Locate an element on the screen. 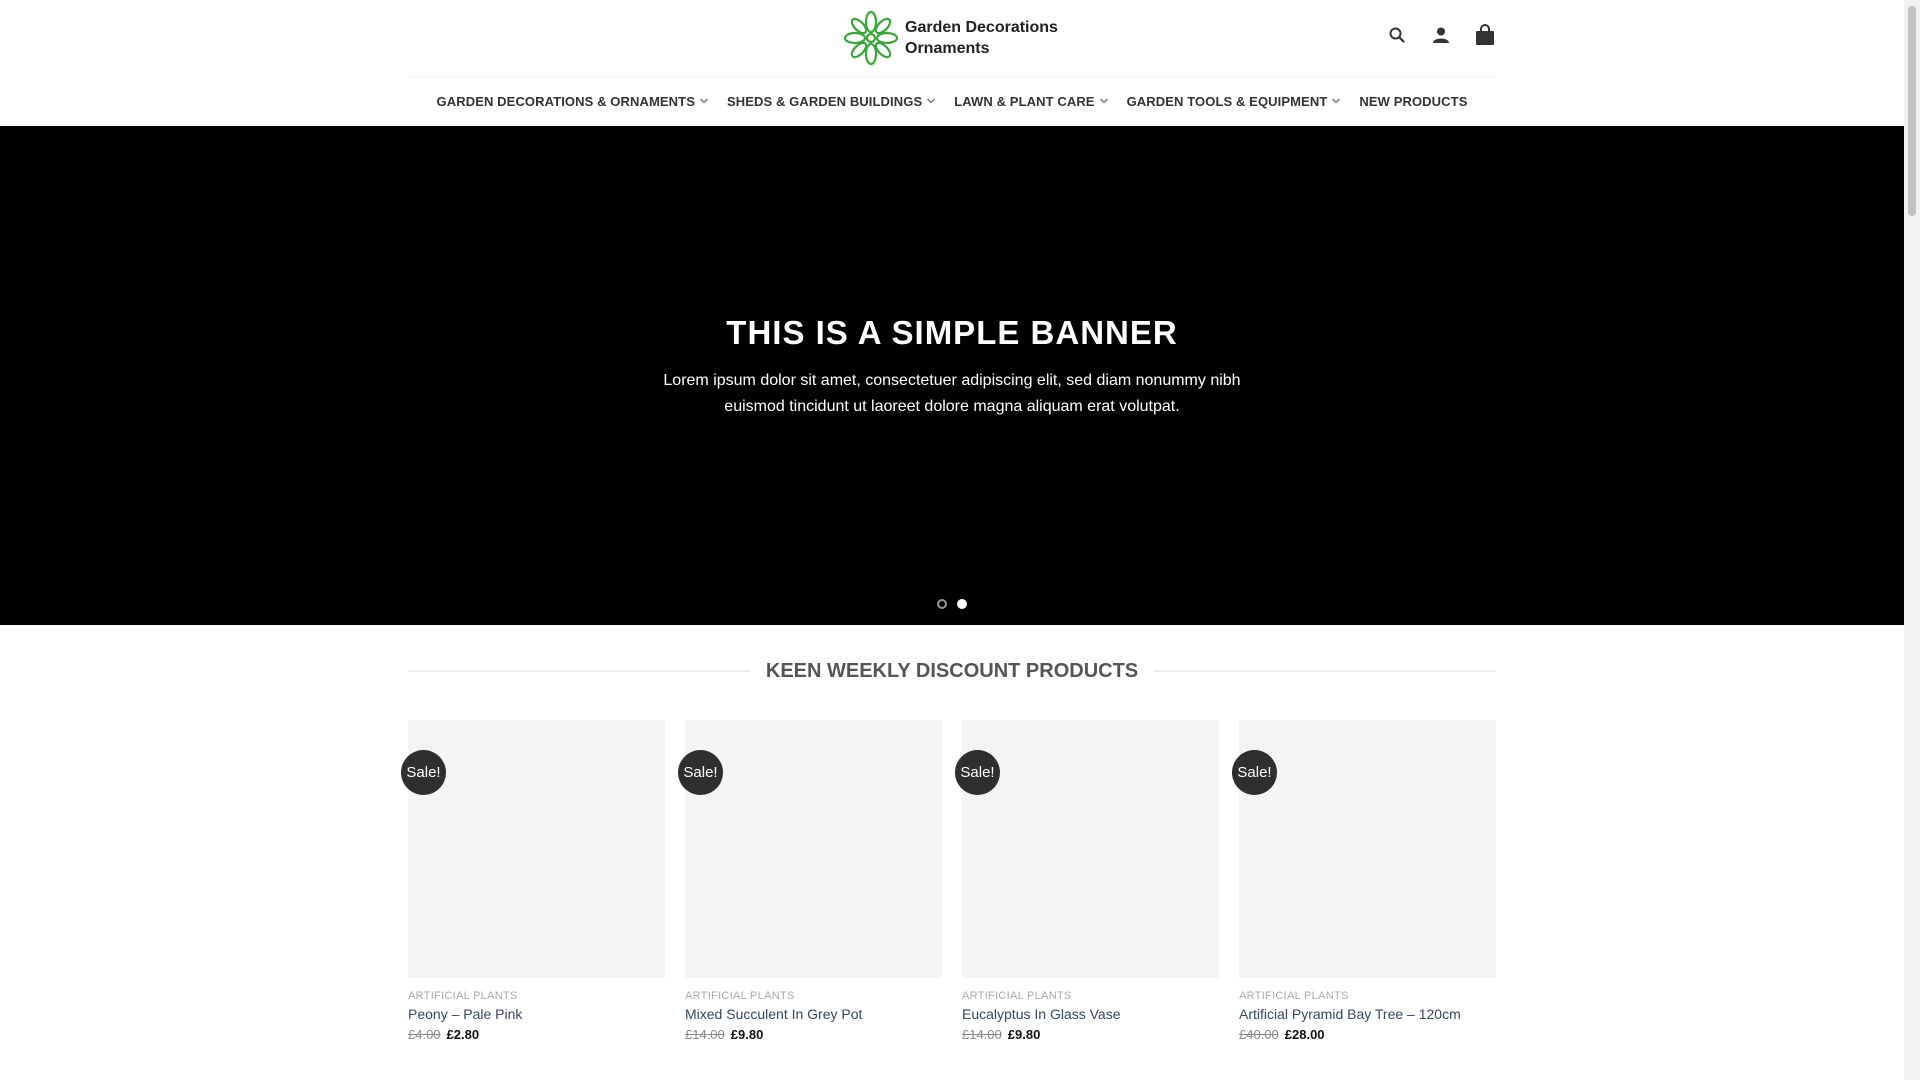  nav-label: NEW PRODUCTS is located at coordinates (1413, 101).